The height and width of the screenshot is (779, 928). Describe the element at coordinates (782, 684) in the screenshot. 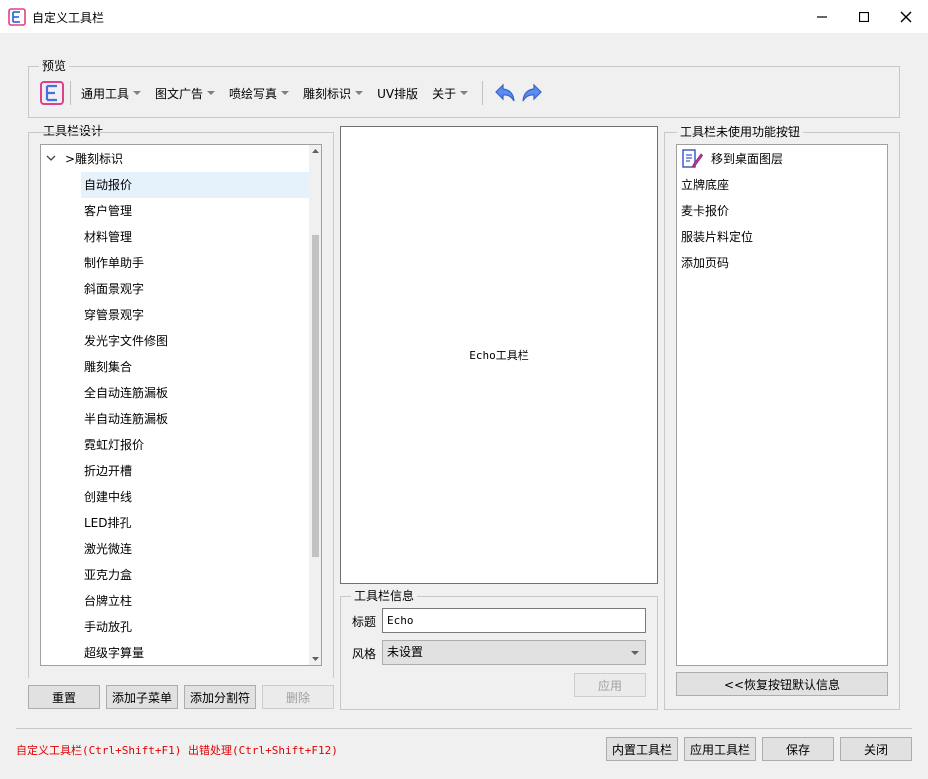

I see `restore-defaults-button: <<恢复按钮默认信息` at that location.